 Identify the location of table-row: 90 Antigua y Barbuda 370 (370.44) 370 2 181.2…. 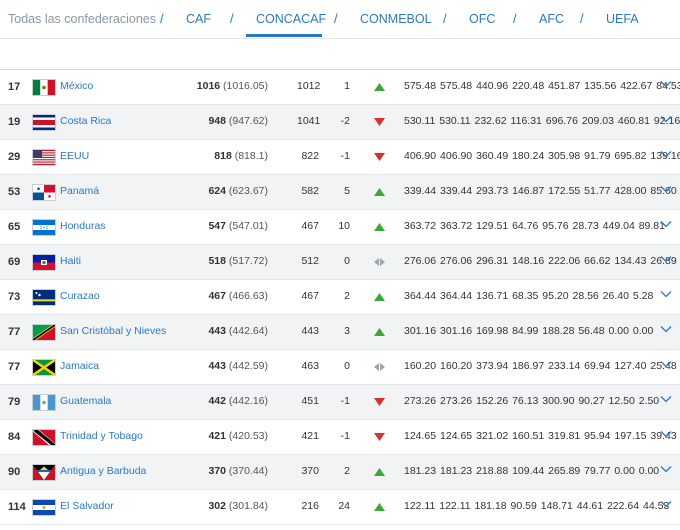
(340, 472).